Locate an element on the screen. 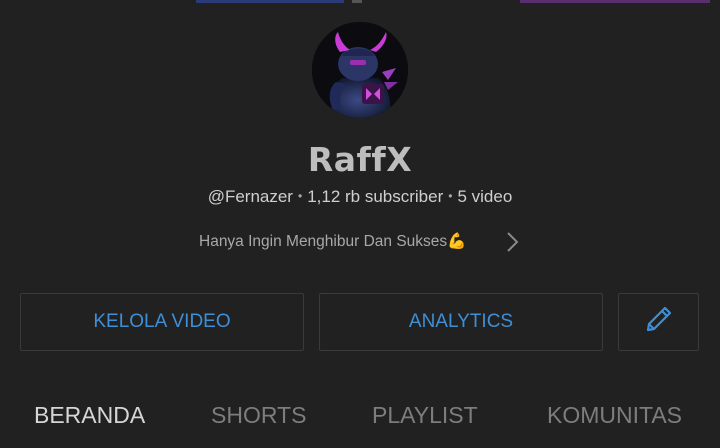  channel-description: Hanya Ingin Menghibur Dan Sukses💪 is located at coordinates (333, 241).